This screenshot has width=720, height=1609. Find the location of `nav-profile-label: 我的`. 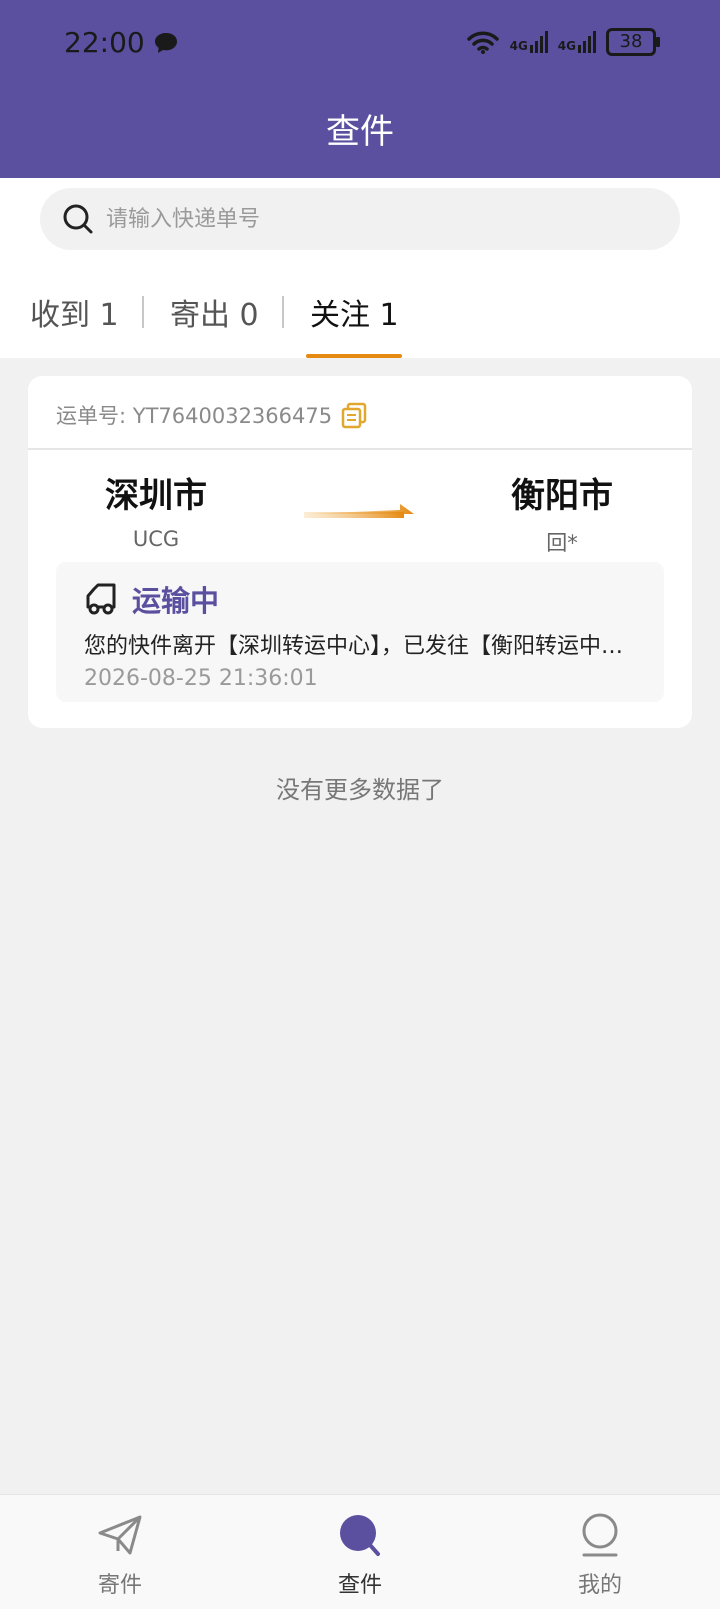

nav-profile-label: 我的 is located at coordinates (599, 1585).